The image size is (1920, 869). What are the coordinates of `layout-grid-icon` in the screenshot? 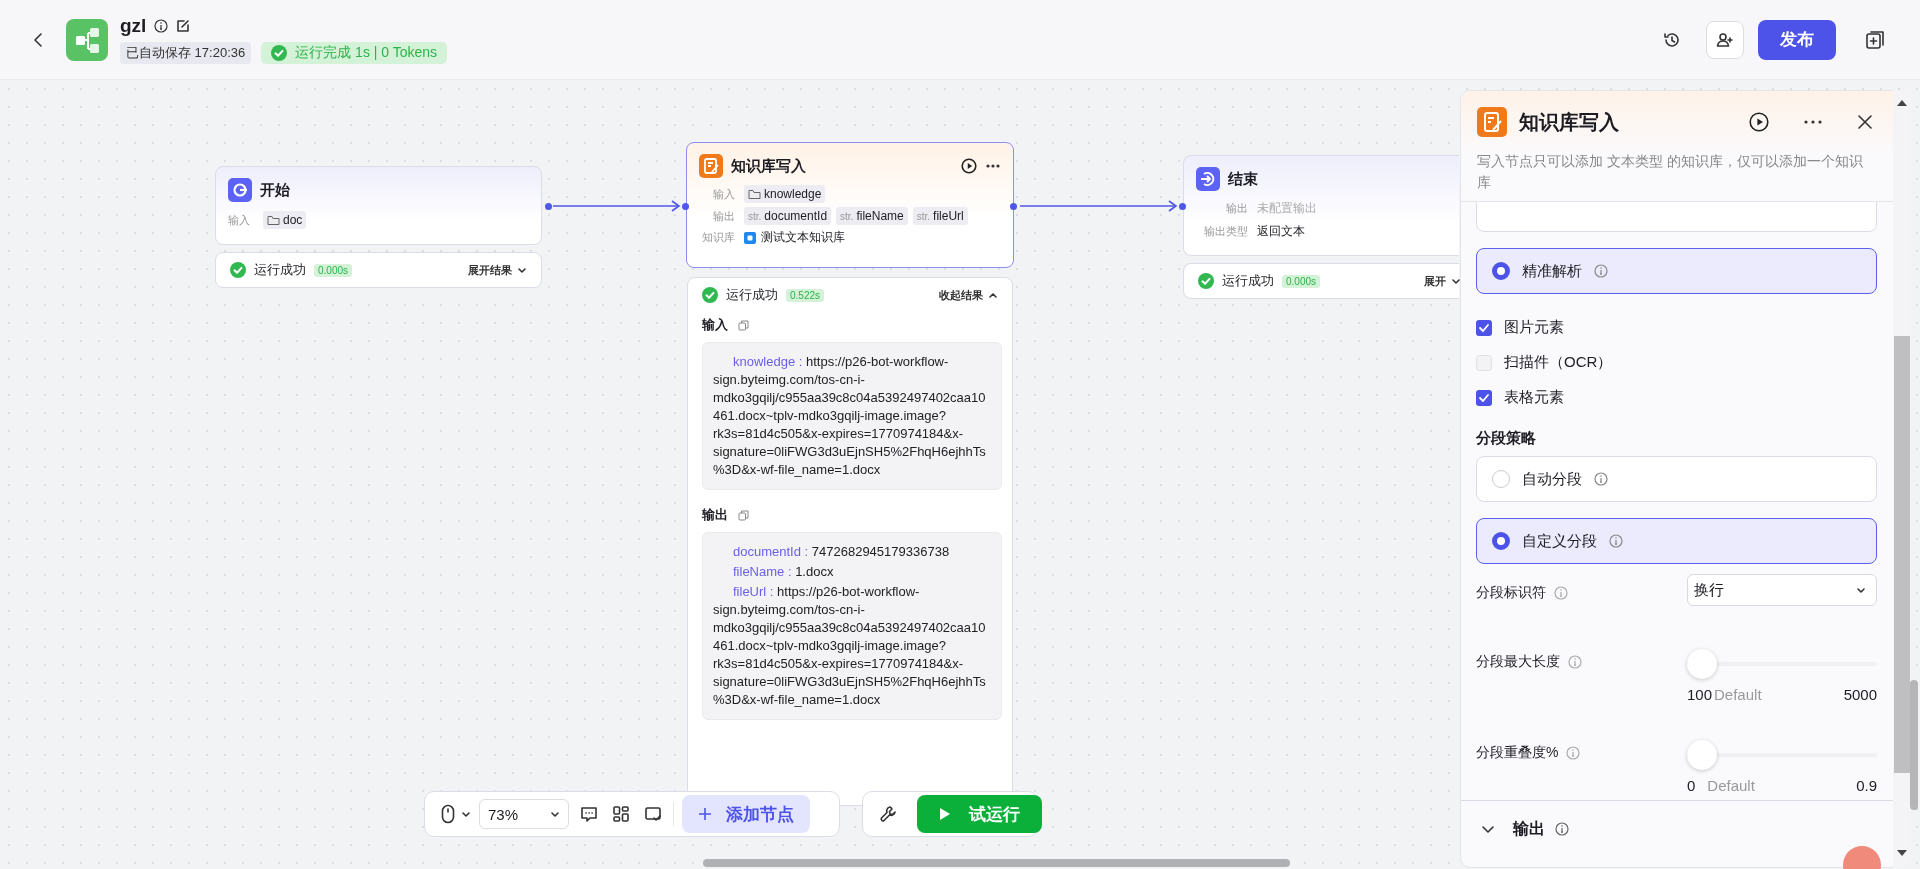 It's located at (621, 814).